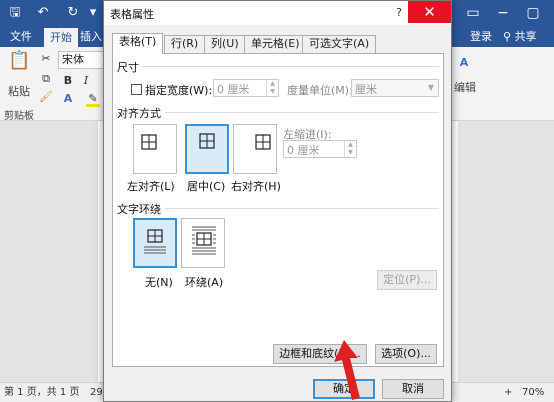 The width and height of the screenshot is (554, 402). I want to click on wrapping-section-label: 文字环绕, so click(141, 209).